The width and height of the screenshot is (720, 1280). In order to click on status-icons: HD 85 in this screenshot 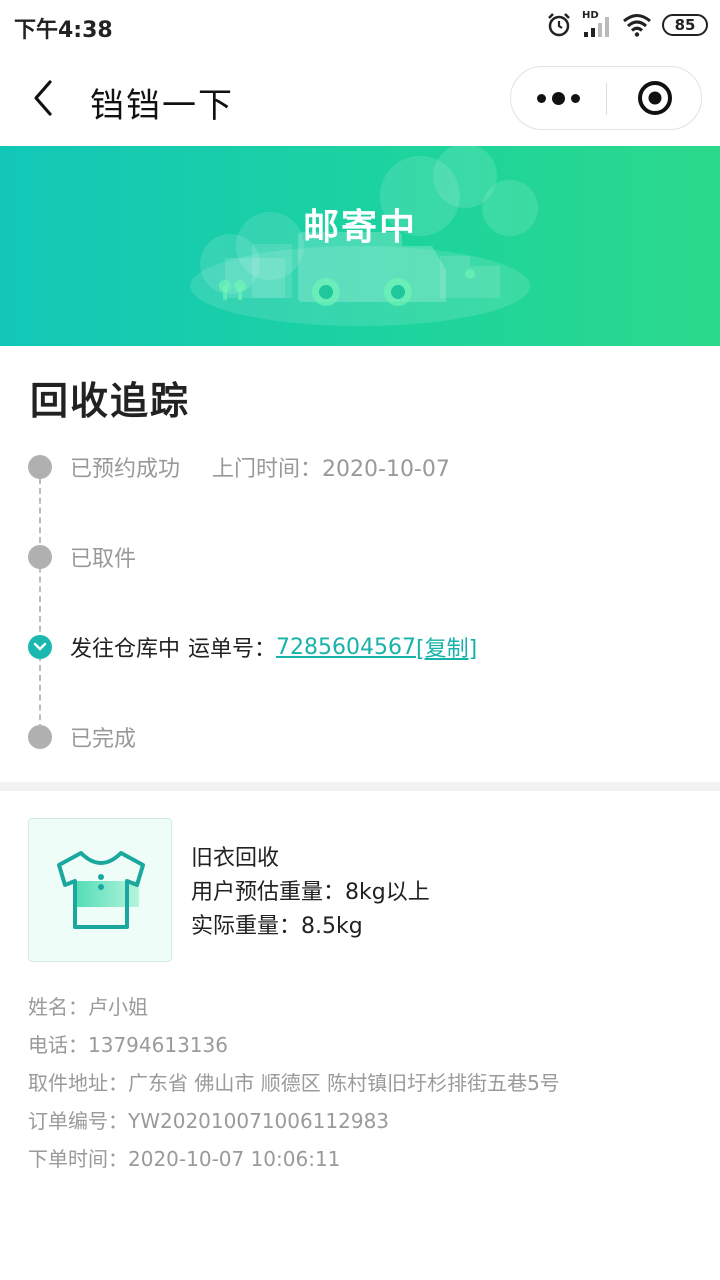, I will do `click(627, 25)`.